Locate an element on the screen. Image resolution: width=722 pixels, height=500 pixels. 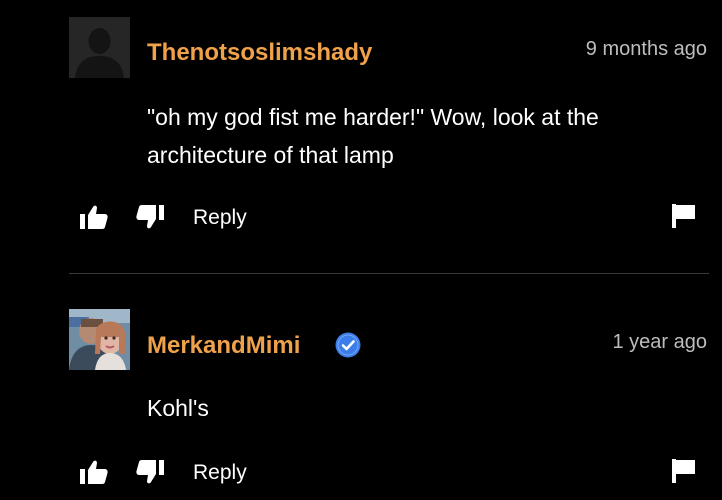
comment-timestamp: 9 months ago is located at coordinates (646, 49).